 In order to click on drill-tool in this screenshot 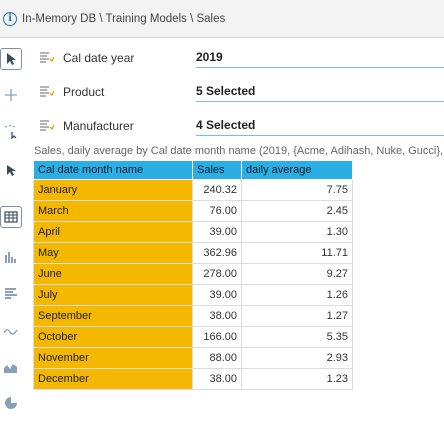, I will do `click(11, 171)`.